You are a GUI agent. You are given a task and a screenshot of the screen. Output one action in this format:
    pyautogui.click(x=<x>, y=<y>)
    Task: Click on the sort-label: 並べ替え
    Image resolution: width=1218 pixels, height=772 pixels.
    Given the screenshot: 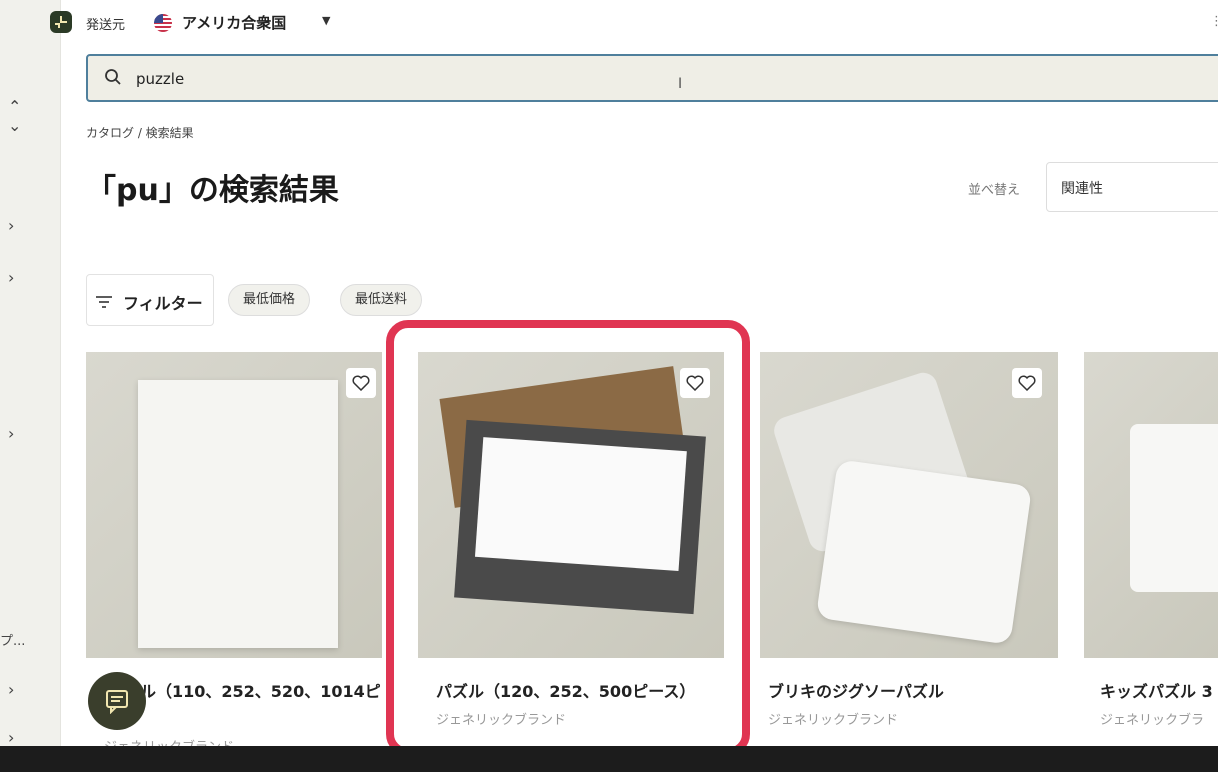 What is the action you would take?
    pyautogui.click(x=994, y=190)
    